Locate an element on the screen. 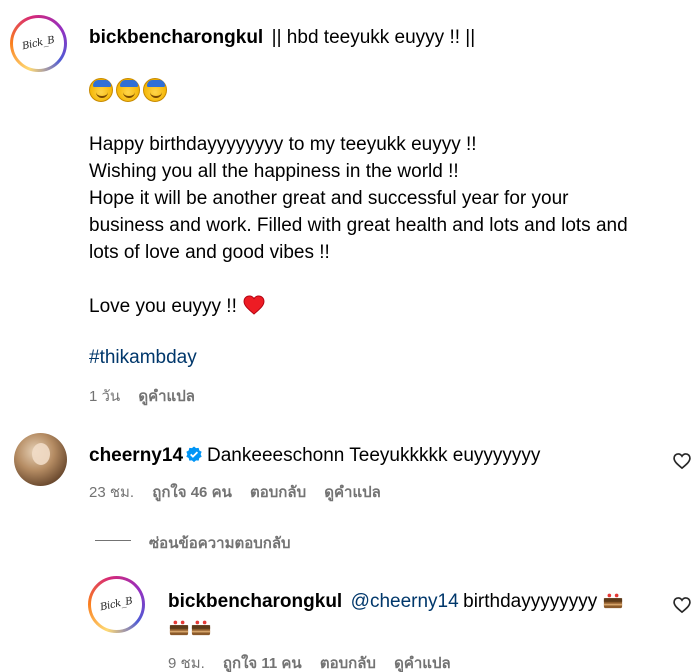  comment-username: cheerny14 is located at coordinates (136, 455).